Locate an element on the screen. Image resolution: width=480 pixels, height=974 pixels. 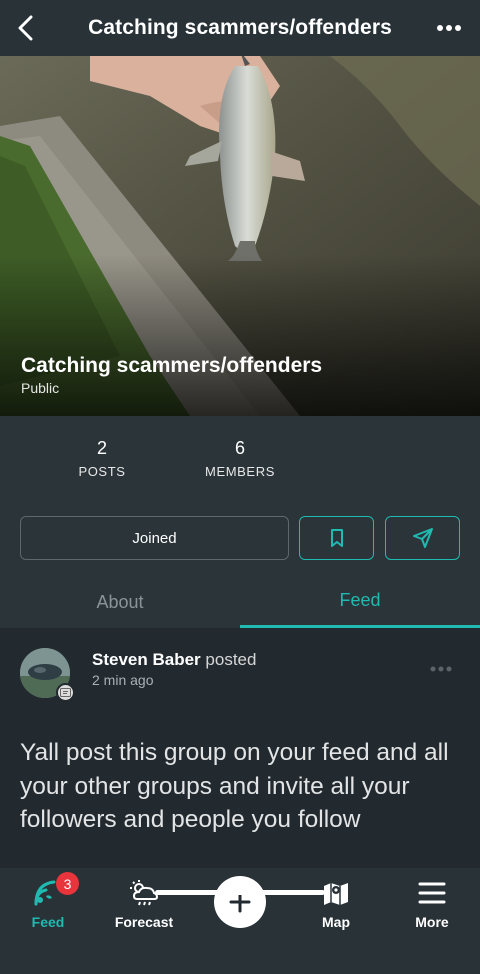
verified-badge-icon is located at coordinates (65, 692).